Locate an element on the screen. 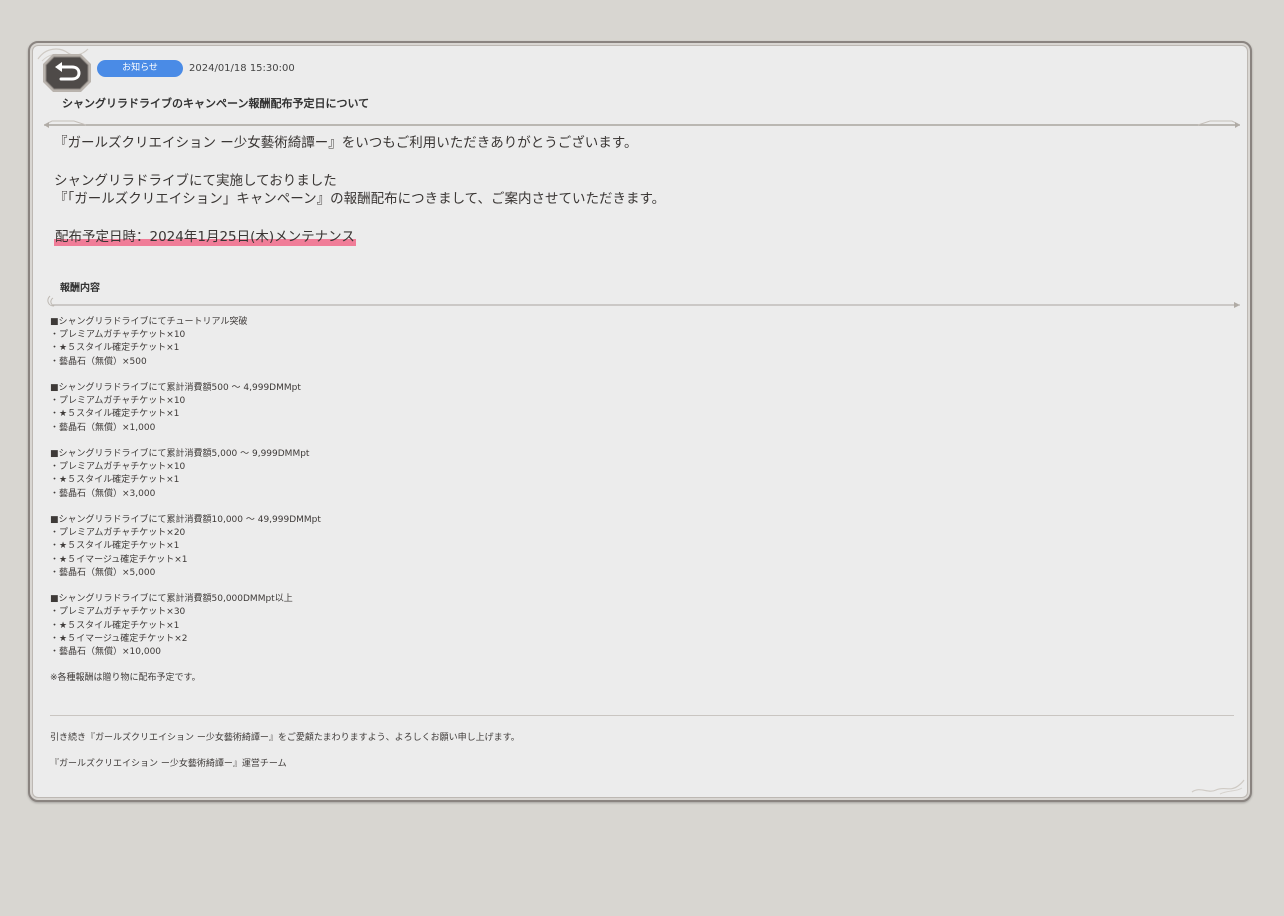  intro-line-2: シャングリラドライブにて実施しておりました is located at coordinates (195, 181).